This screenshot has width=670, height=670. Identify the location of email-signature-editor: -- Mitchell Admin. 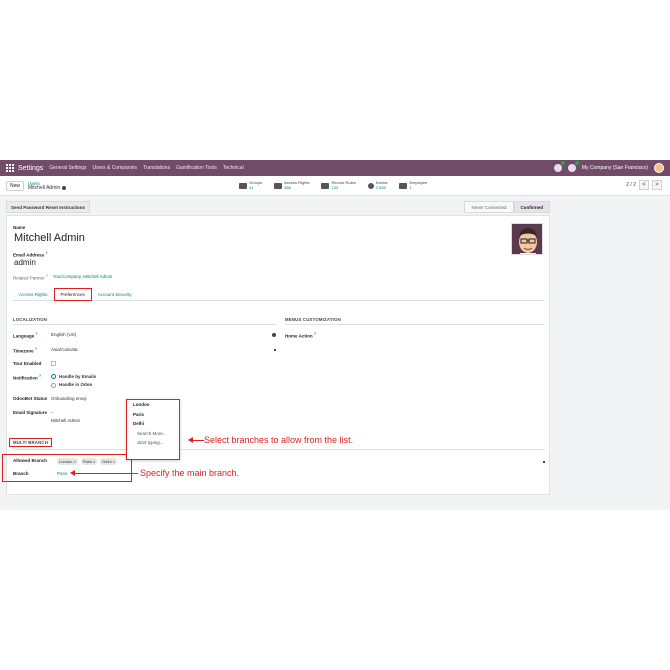
(65, 416).